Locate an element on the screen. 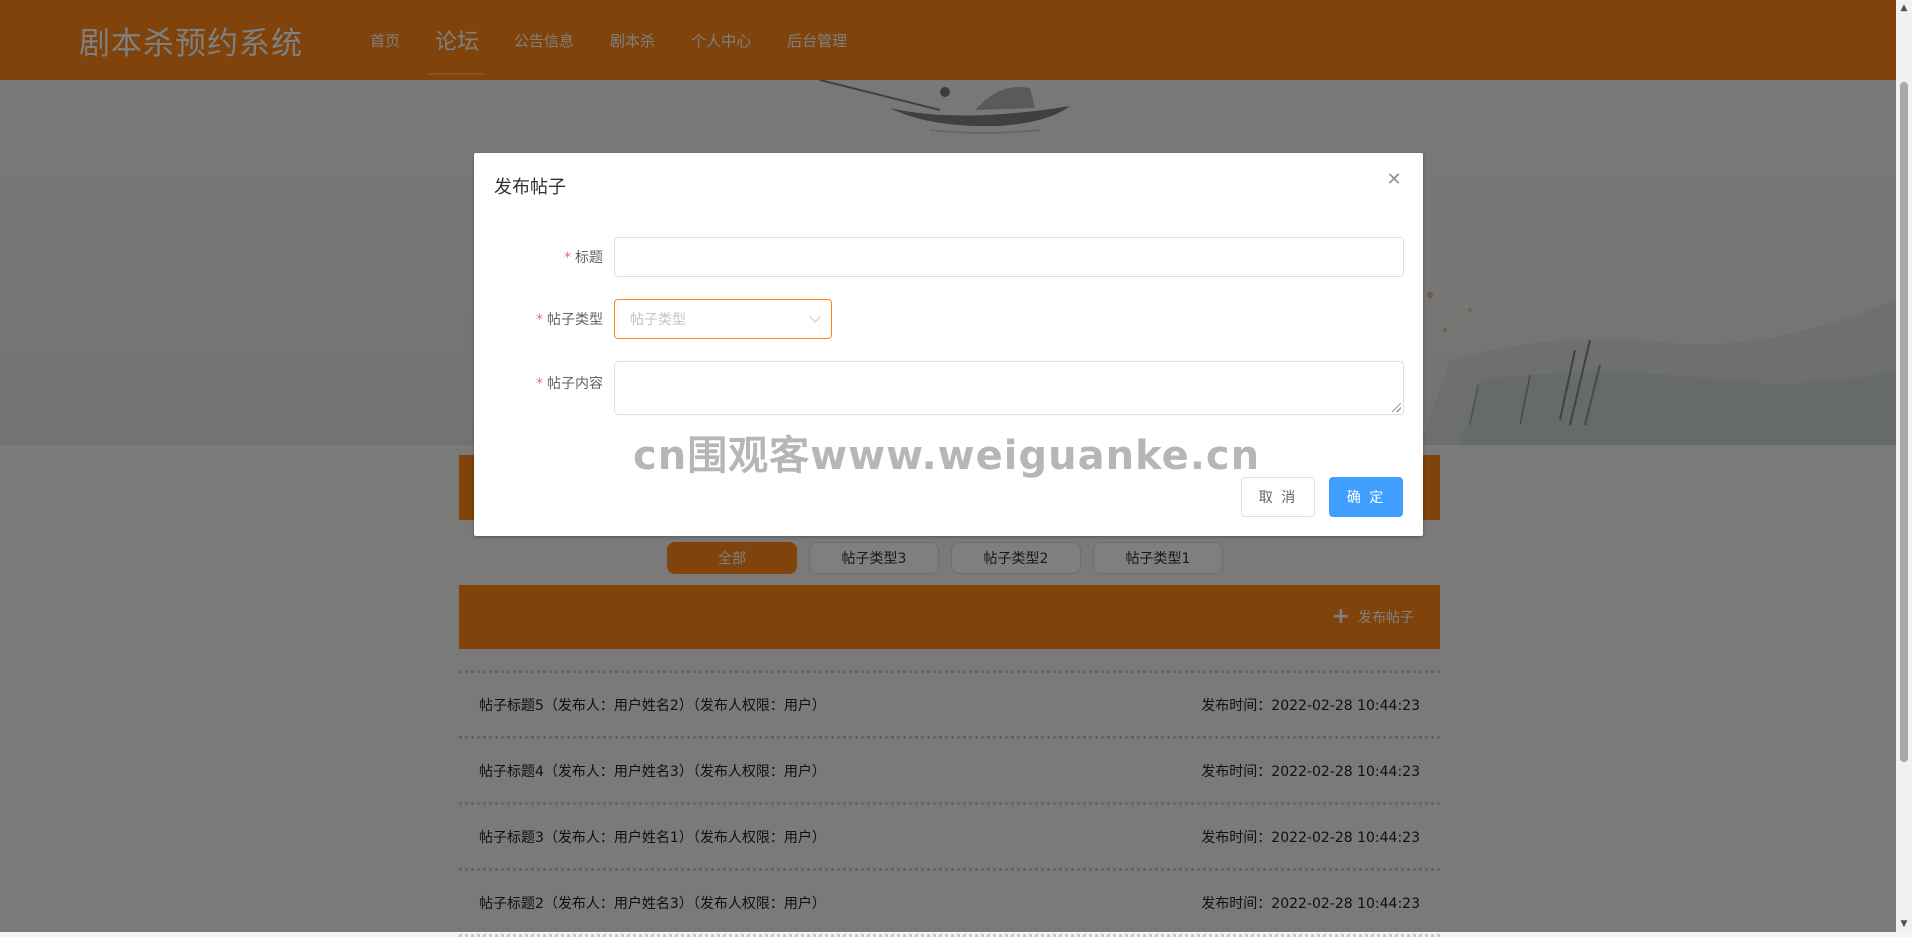  dialog-title: 发布帖子 is located at coordinates (530, 187).